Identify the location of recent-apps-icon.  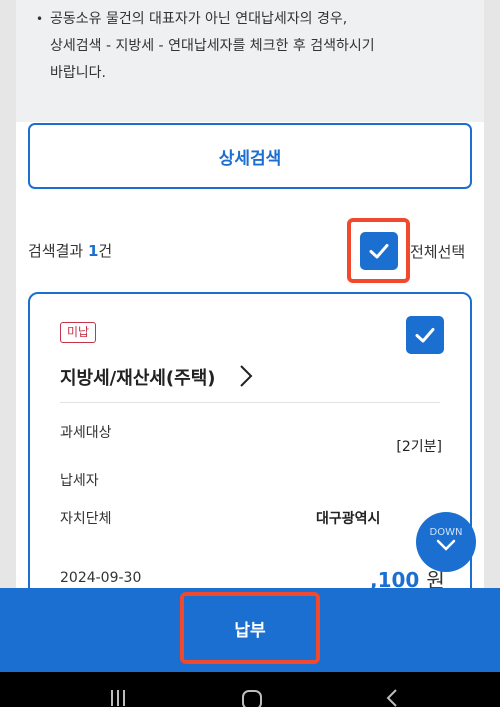
(118, 697).